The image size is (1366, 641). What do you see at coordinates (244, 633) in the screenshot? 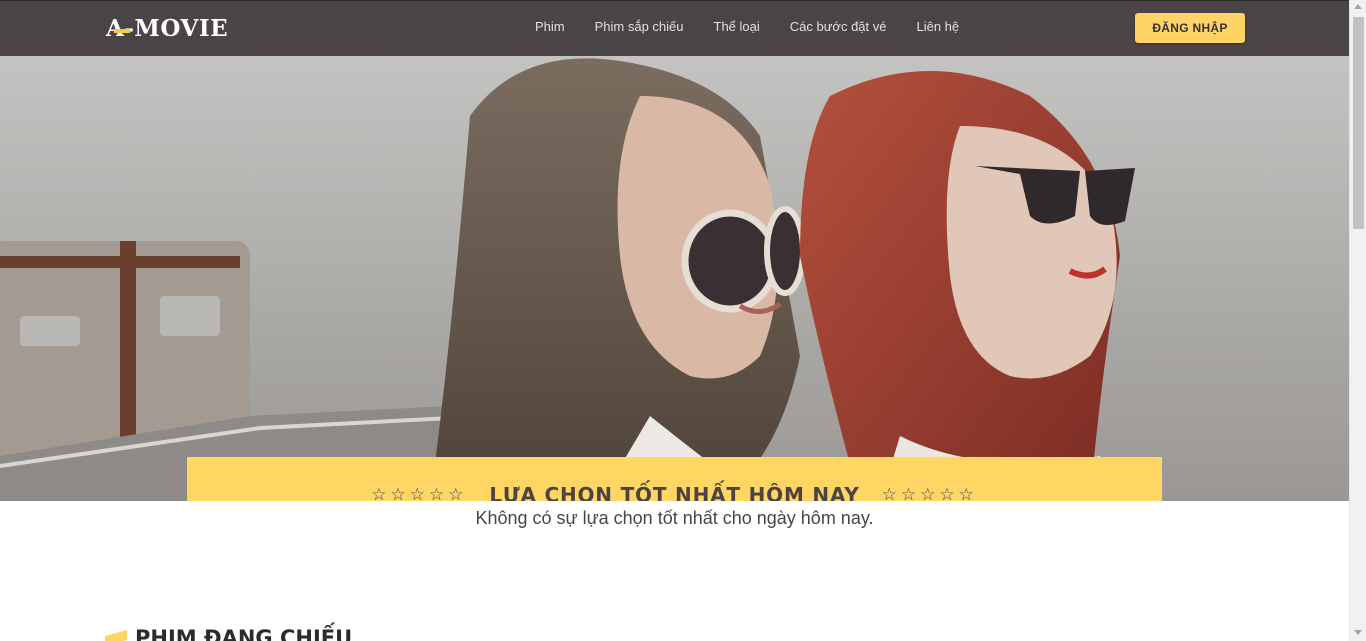
I see `now-showing-title: PHIM ĐANG CHIẾU` at bounding box center [244, 633].